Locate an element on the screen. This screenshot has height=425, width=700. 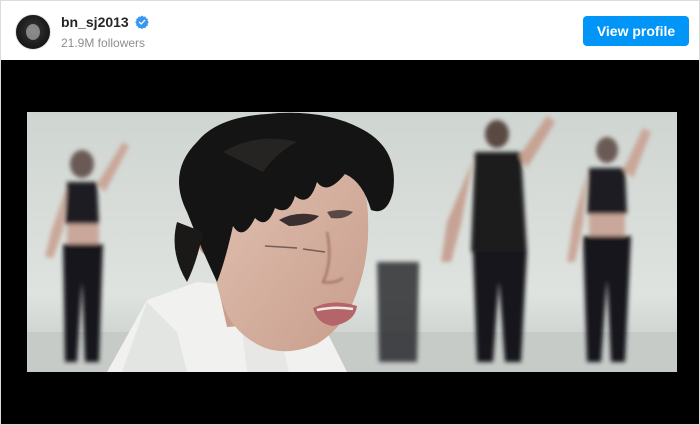
avatar is located at coordinates (33, 32).